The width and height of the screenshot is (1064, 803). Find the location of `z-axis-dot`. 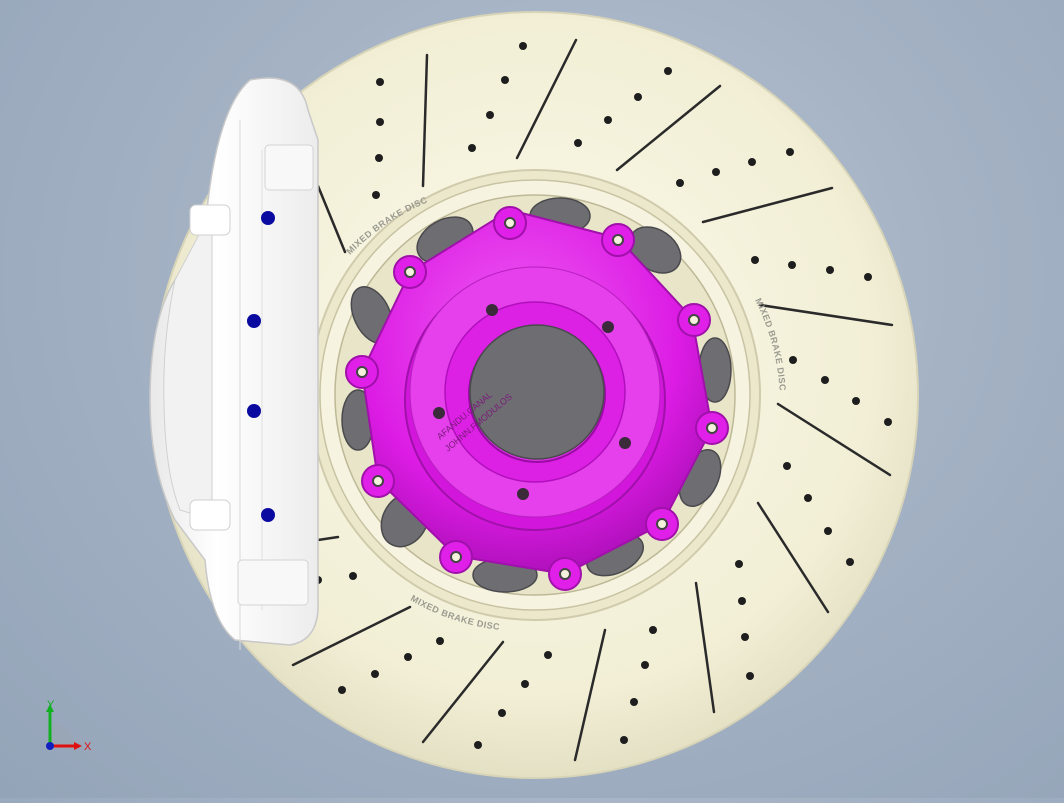

z-axis-dot is located at coordinates (50, 746).